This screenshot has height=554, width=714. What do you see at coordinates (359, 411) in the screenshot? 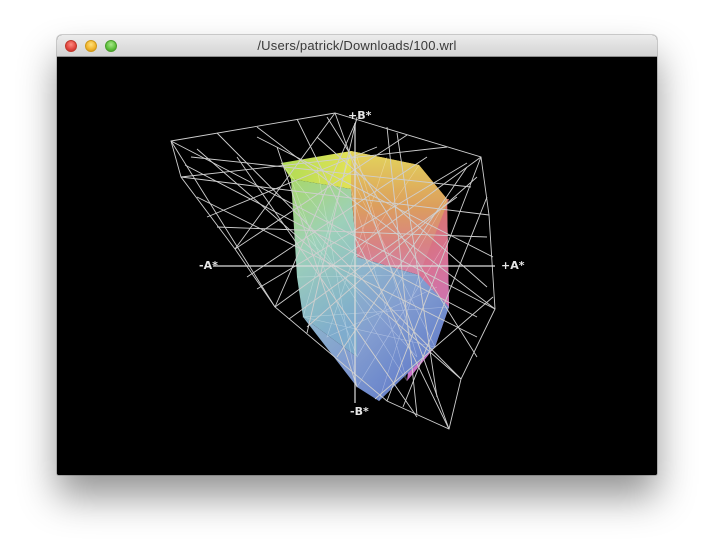
I see `axis-label-minus-b: -B*` at bounding box center [359, 411].